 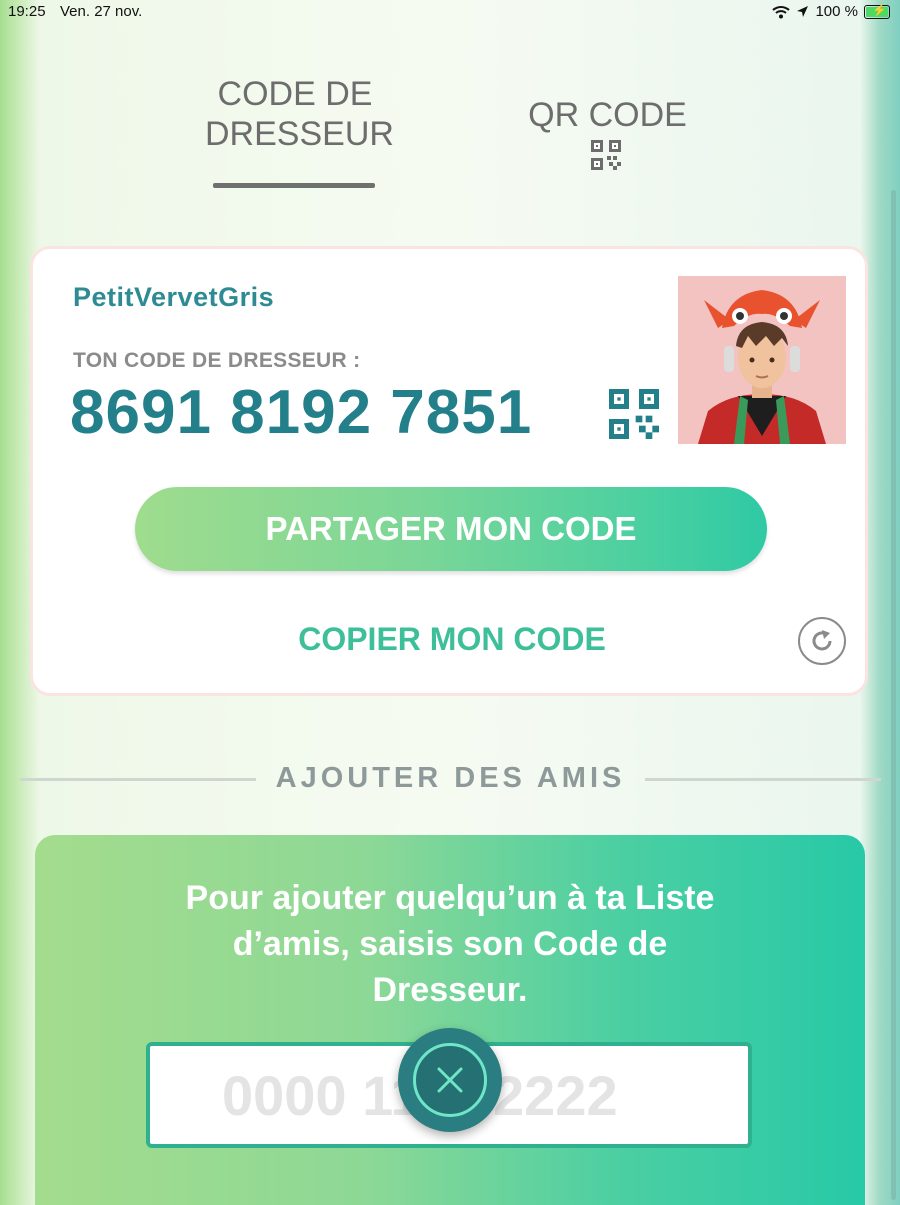 What do you see at coordinates (27, 11) in the screenshot?
I see `status-time: 19:25` at bounding box center [27, 11].